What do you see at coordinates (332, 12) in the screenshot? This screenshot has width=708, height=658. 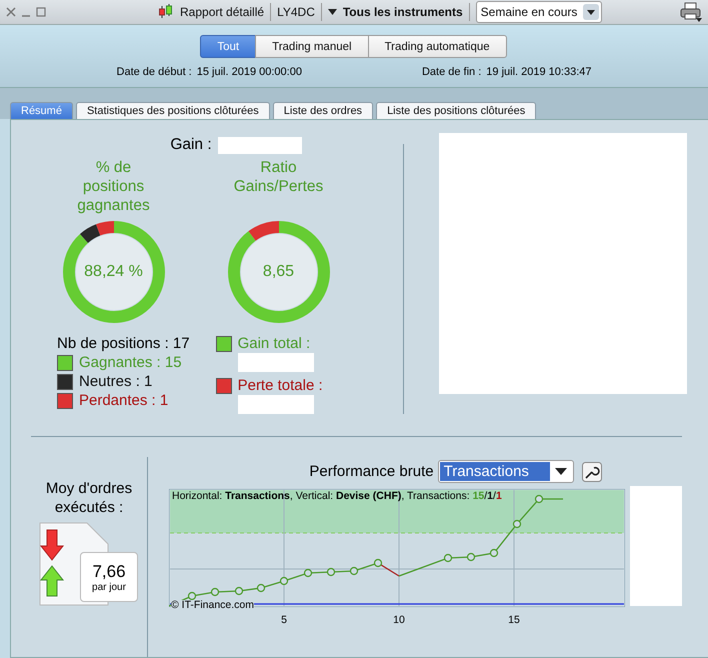 I see `caret-icon` at bounding box center [332, 12].